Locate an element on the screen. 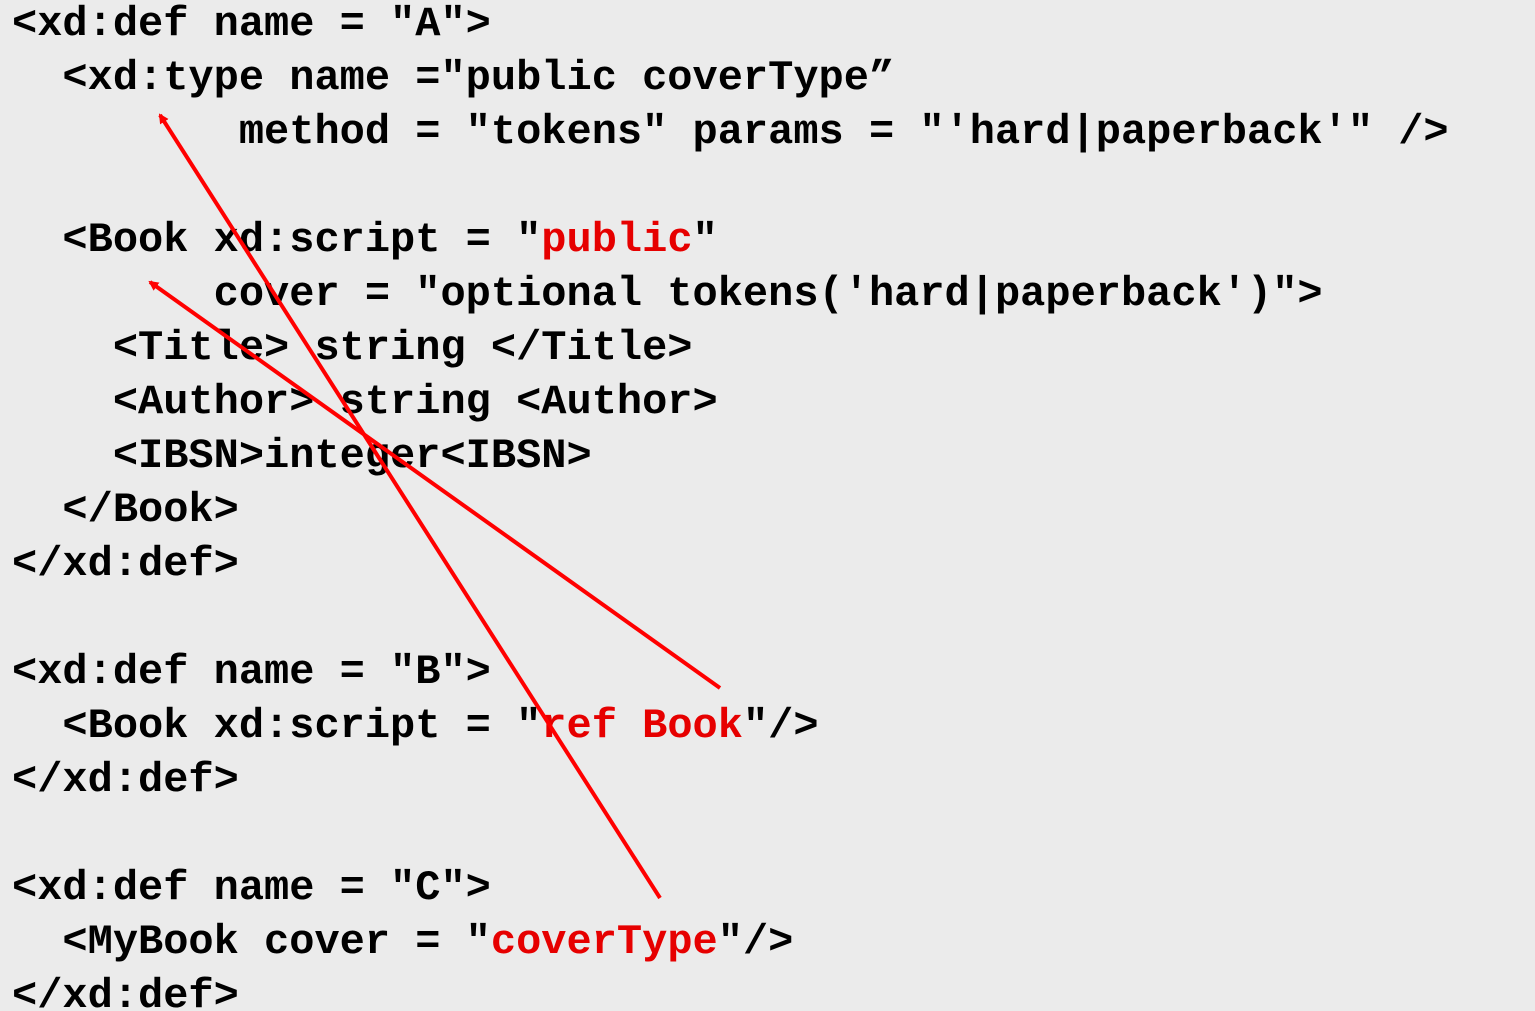 Image resolution: width=1535 pixels, height=1011 pixels. def-a-open: <xd:def name = "A"> is located at coordinates (251, 24).